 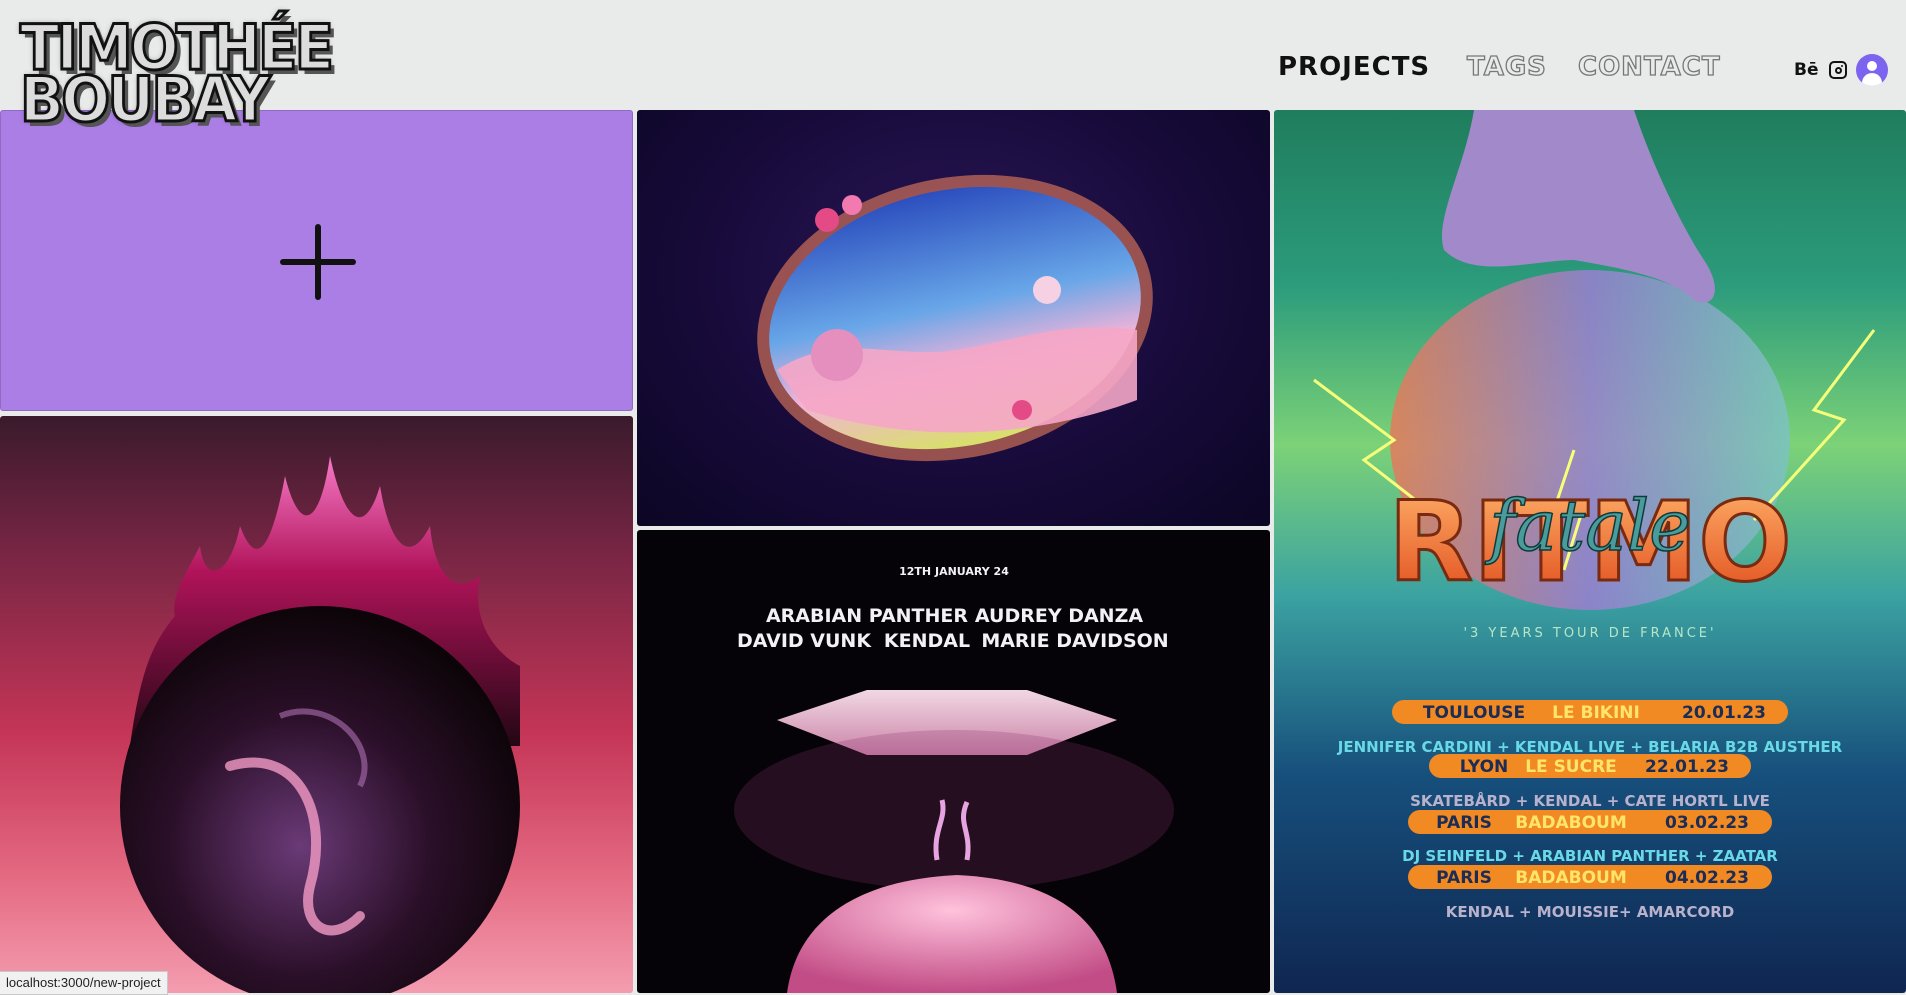 What do you see at coordinates (1571, 767) in the screenshot?
I see `tour-venue: LE SUCRE` at bounding box center [1571, 767].